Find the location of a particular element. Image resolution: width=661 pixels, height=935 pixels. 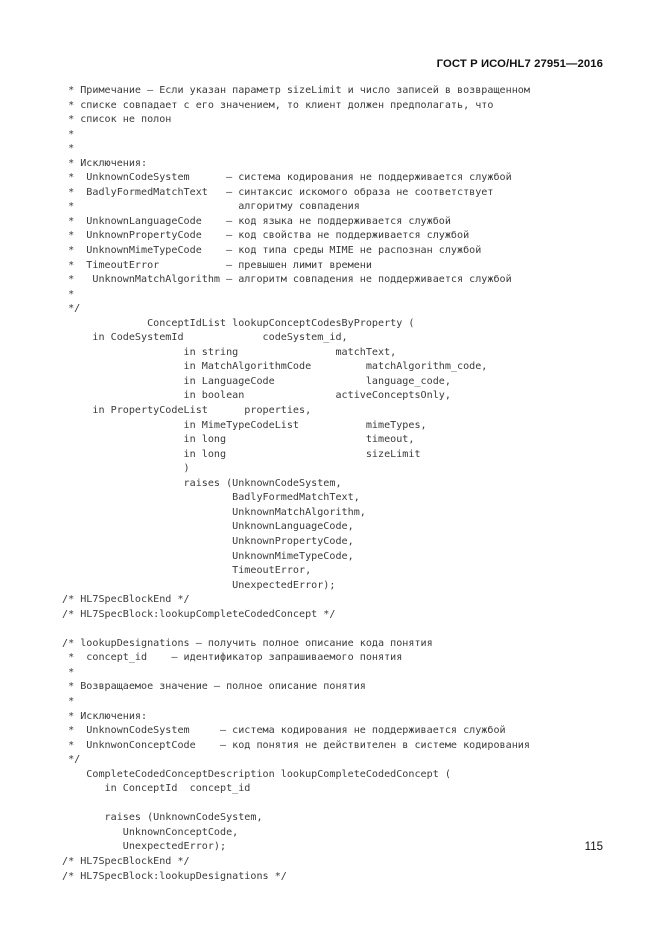

code-line: in string matchText, is located at coordinates (229, 352).